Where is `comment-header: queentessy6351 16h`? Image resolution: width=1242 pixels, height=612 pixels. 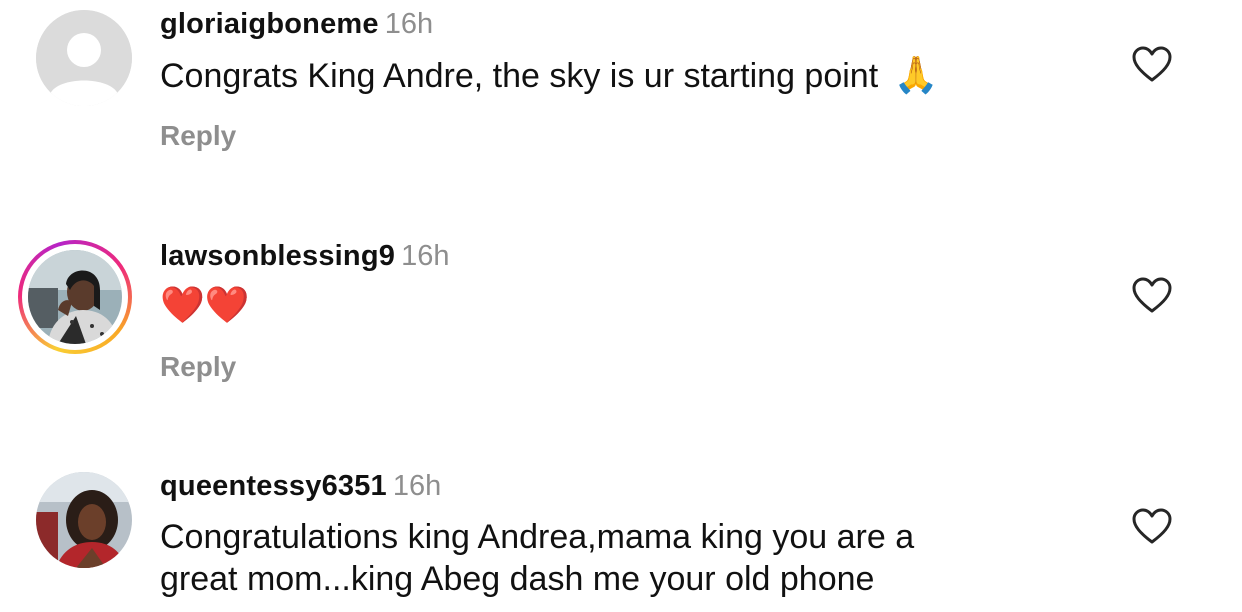
comment-header: queentessy6351 16h is located at coordinates (300, 486).